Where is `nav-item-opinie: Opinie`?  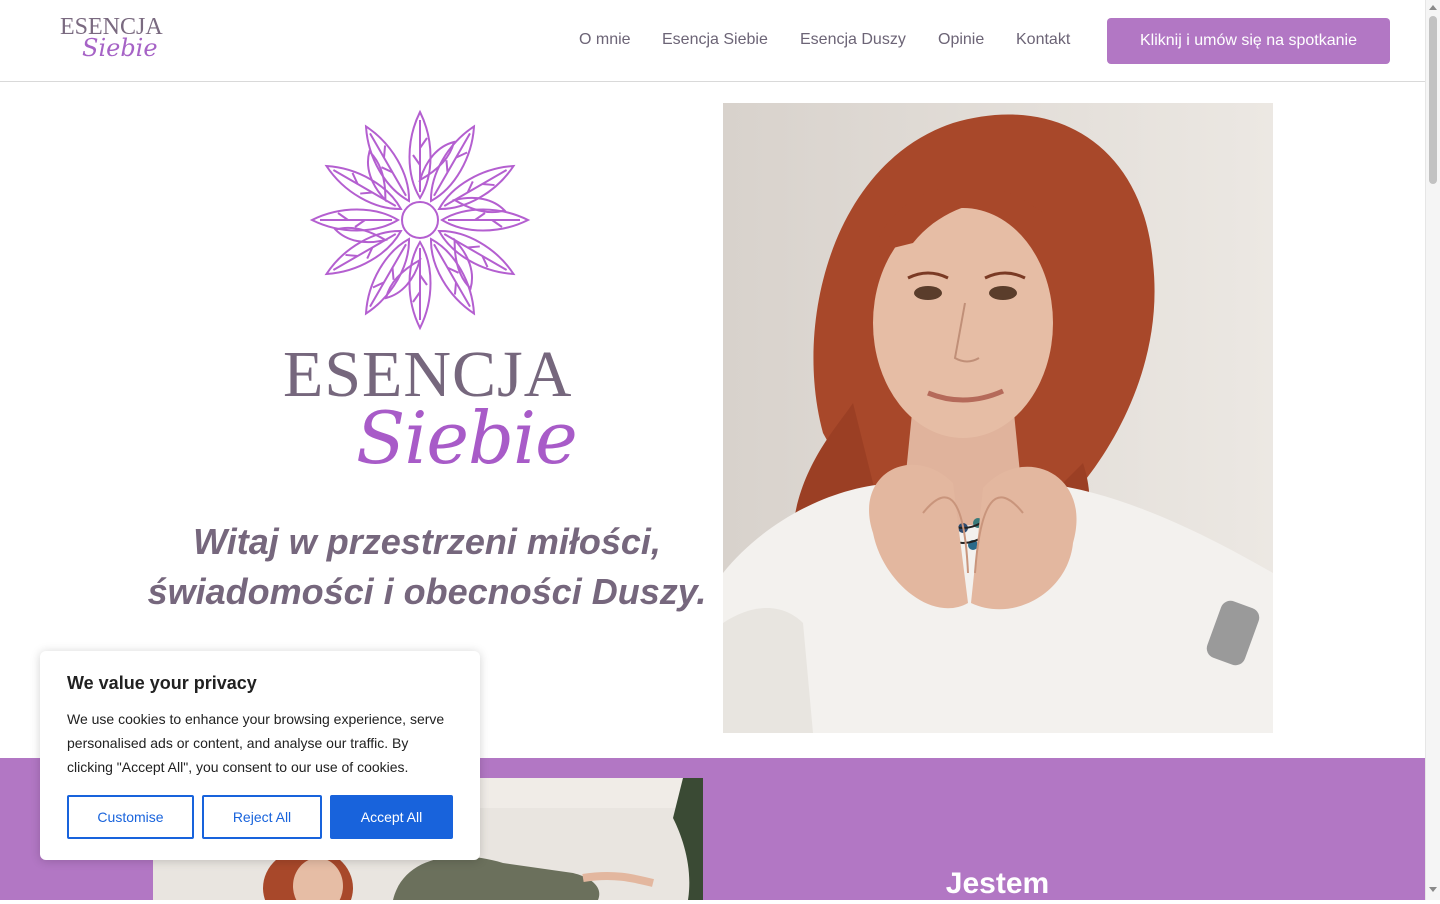
nav-item-opinie: Opinie is located at coordinates (961, 40).